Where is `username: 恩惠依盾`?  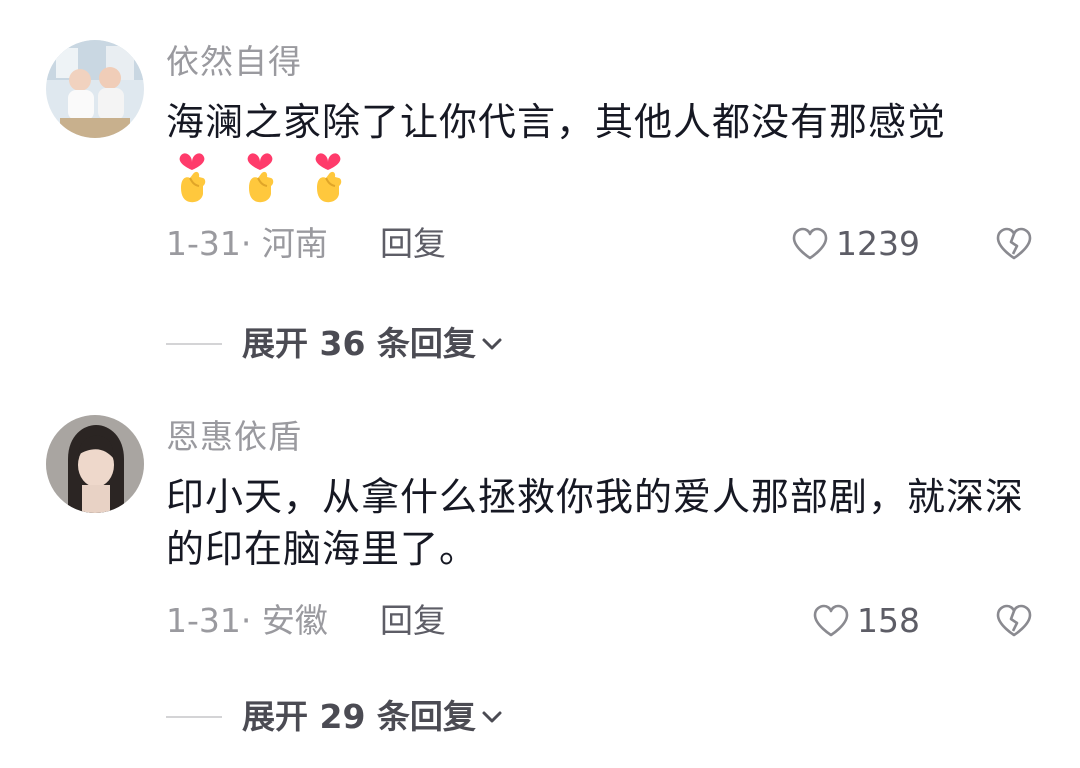
username: 恩惠依盾 is located at coordinates (234, 437).